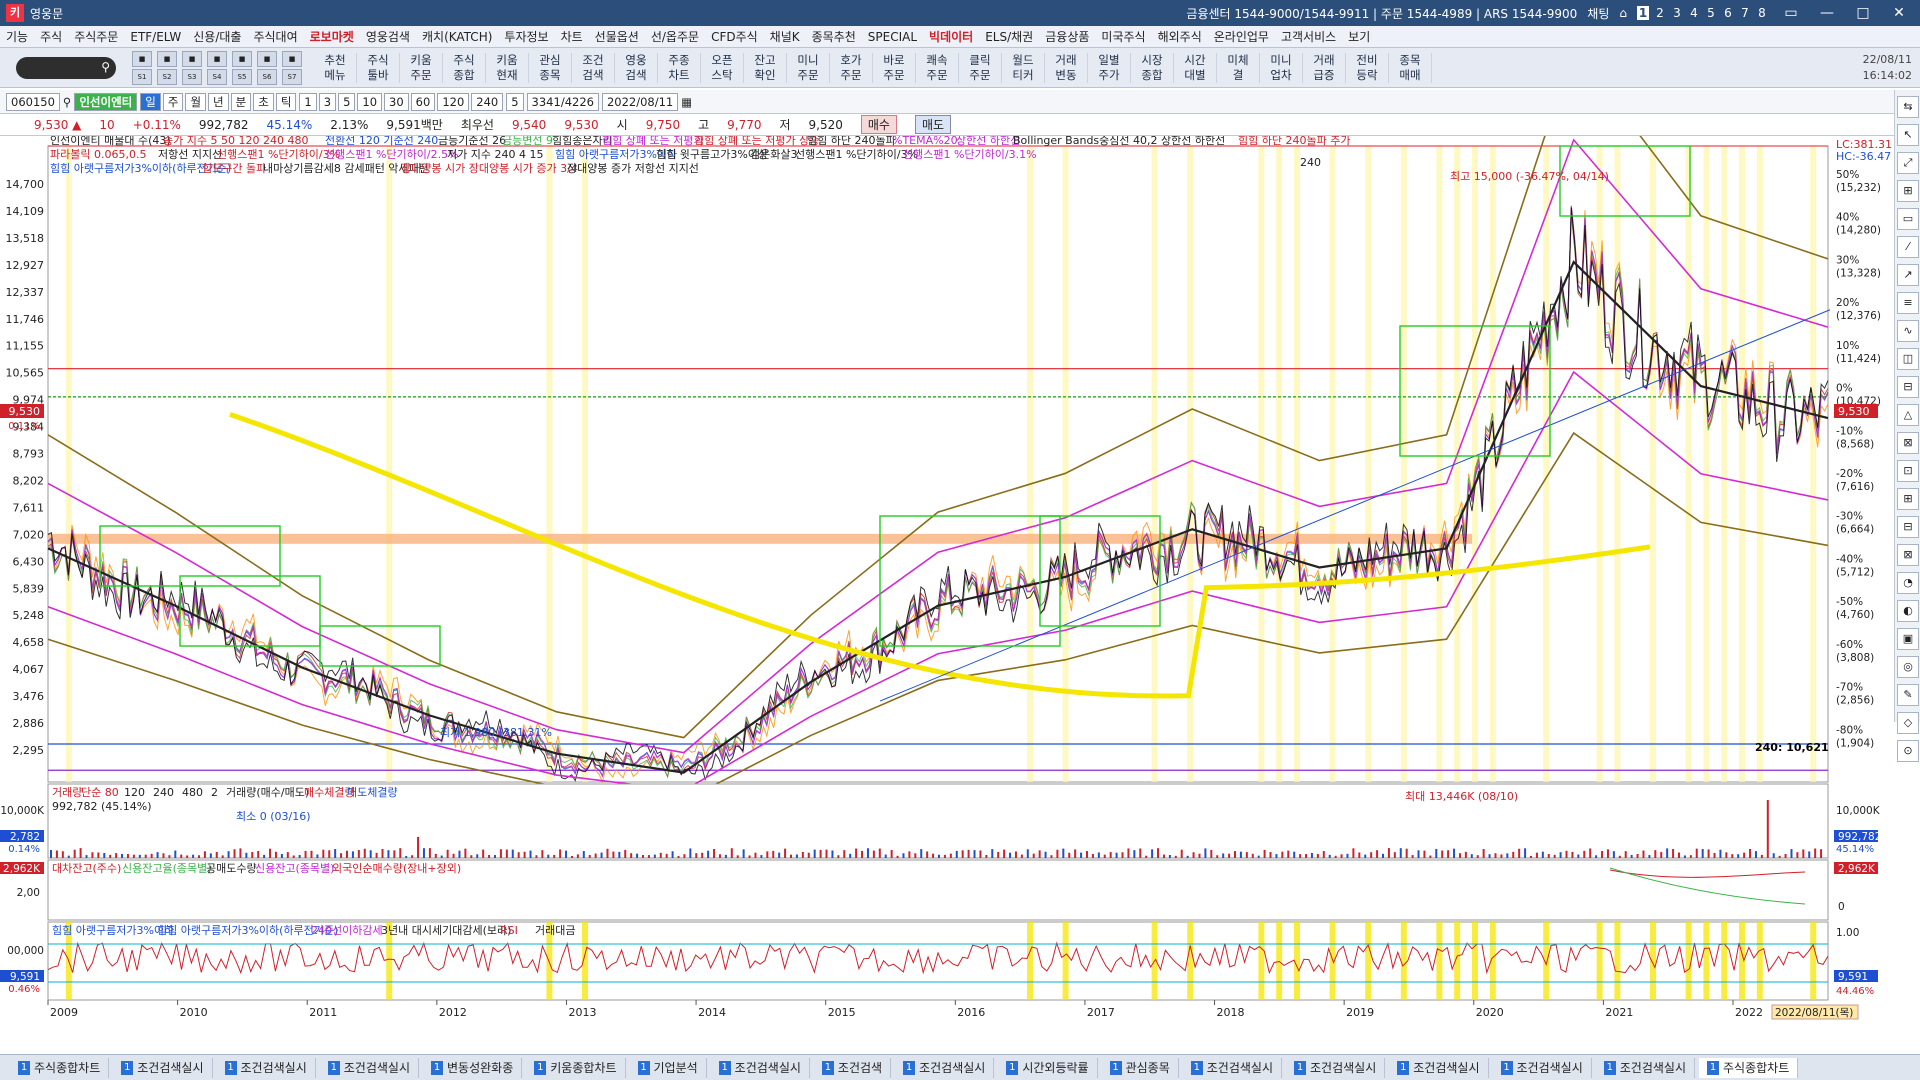 Image resolution: width=1920 pixels, height=1080 pixels. I want to click on calendar-icon: ▦, so click(686, 102).